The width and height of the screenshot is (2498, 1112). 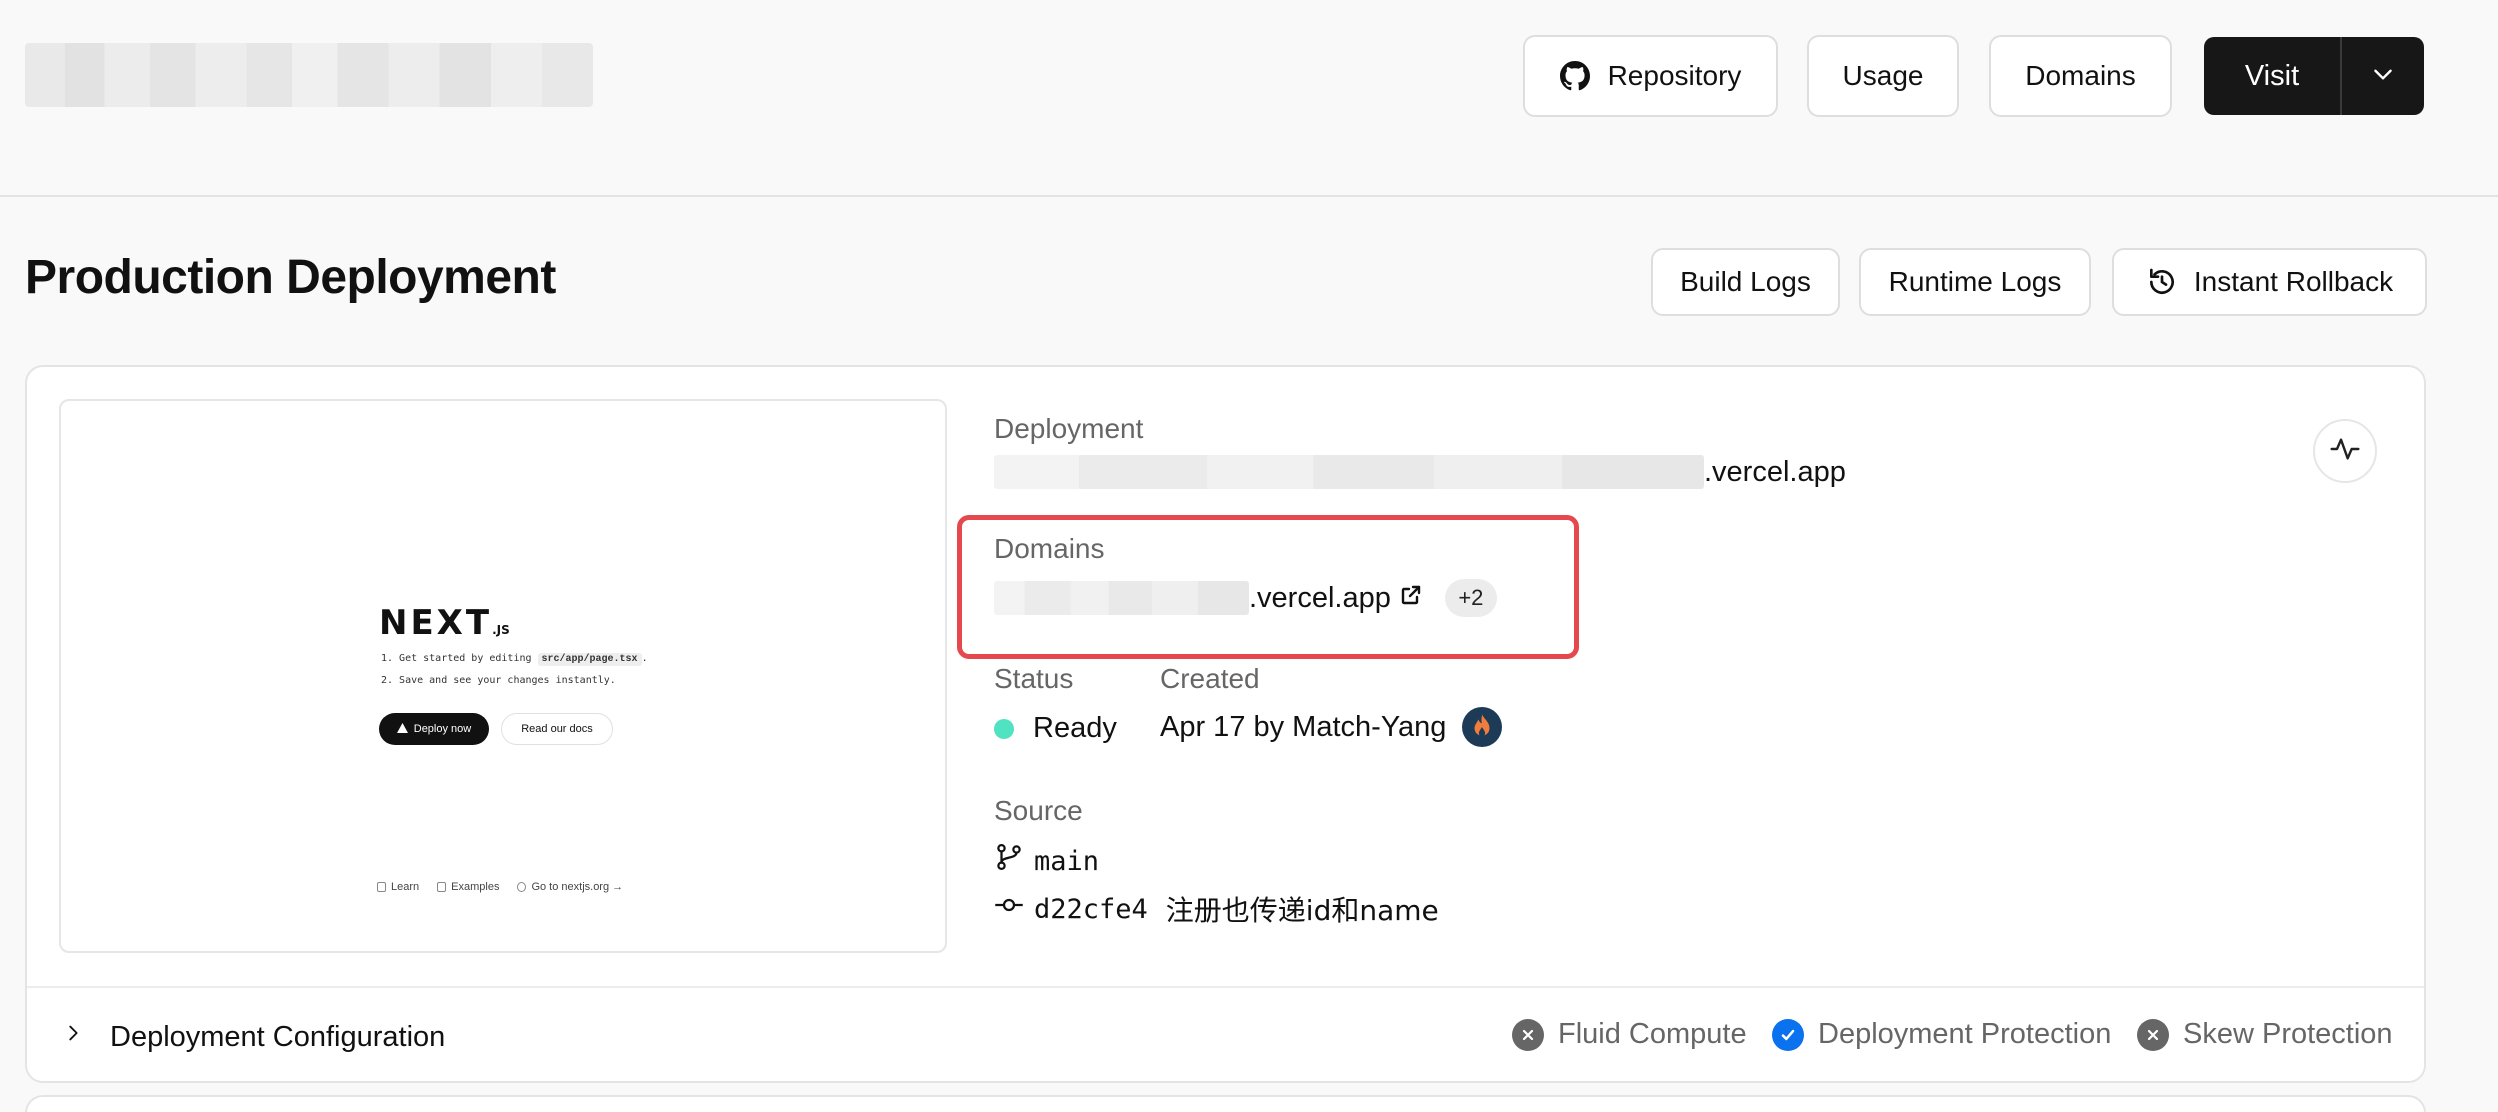 What do you see at coordinates (557, 729) in the screenshot?
I see `preview-docs-button: Read our docs` at bounding box center [557, 729].